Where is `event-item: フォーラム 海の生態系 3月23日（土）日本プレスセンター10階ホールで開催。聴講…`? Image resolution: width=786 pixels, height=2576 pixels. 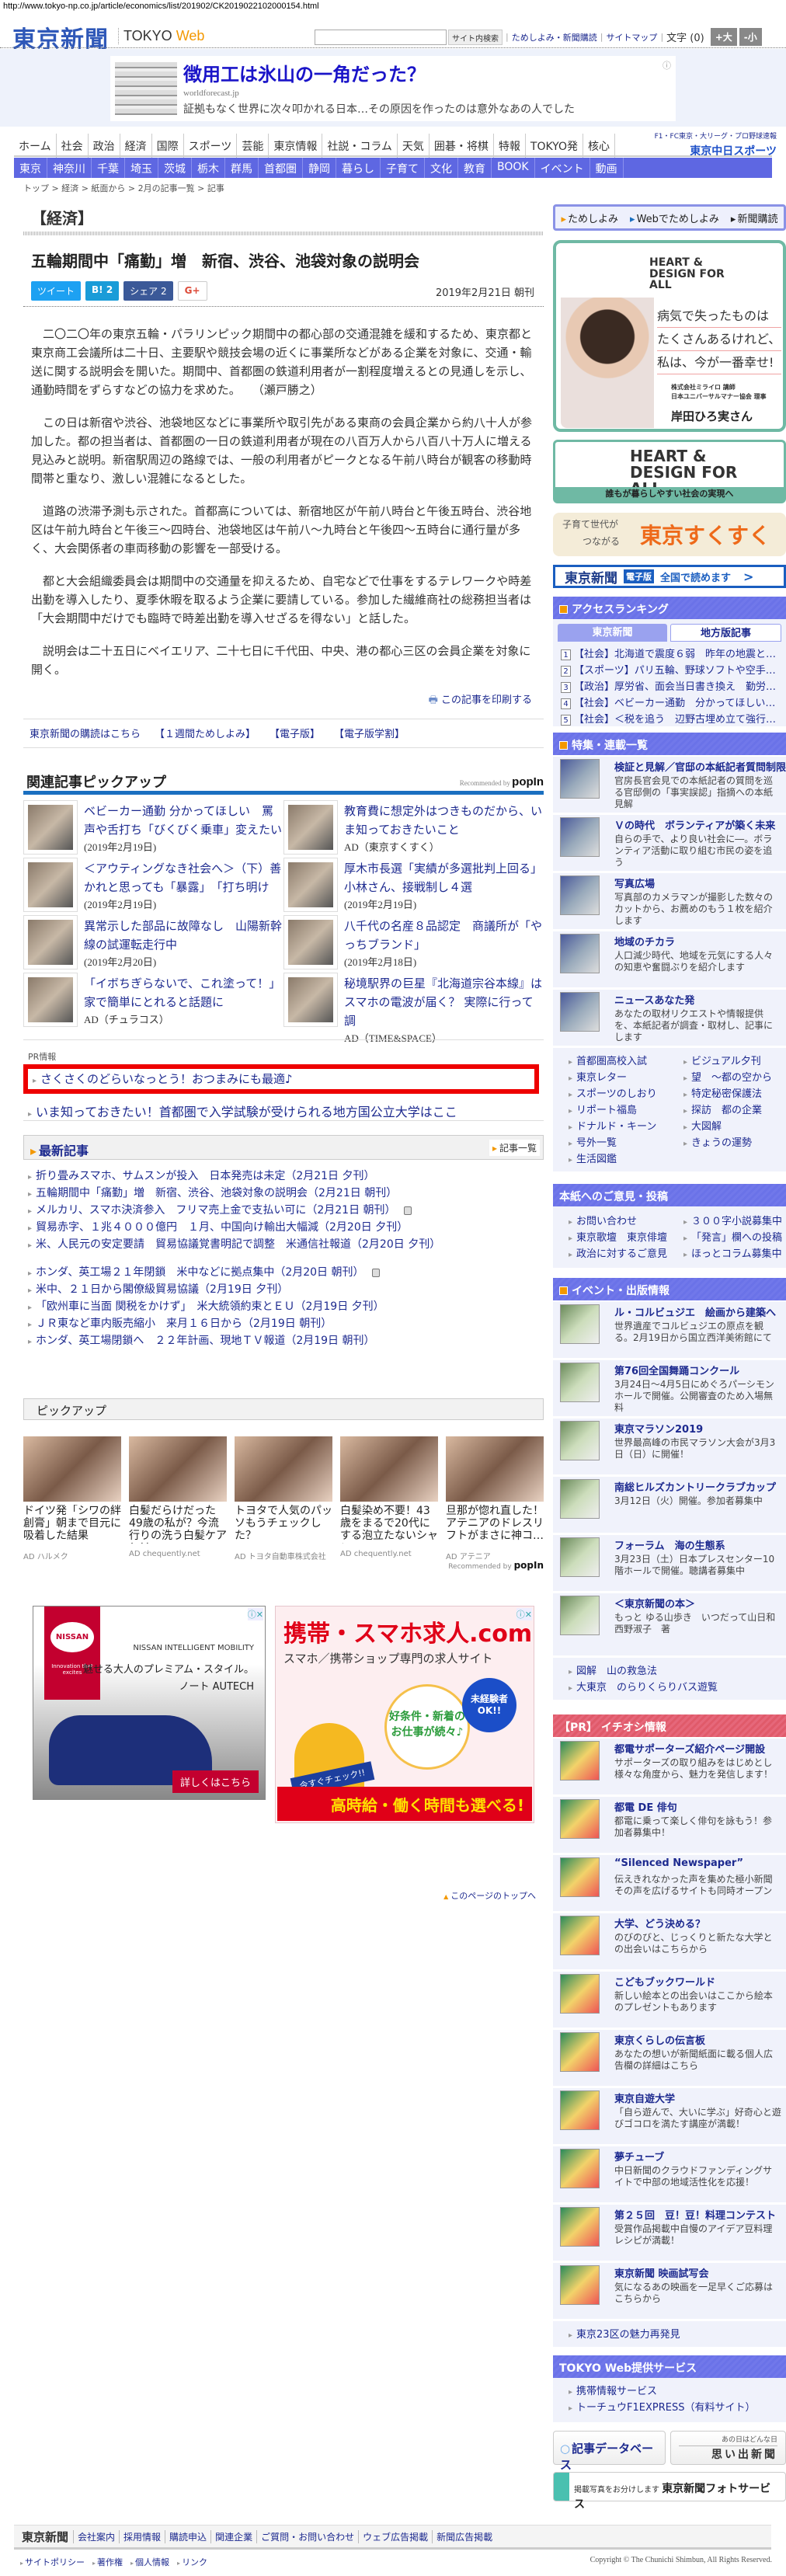 event-item: フォーラム 海の生態系 3月23日（土）日本プレスセンター10階ホールで開催。聴講… is located at coordinates (669, 1563).